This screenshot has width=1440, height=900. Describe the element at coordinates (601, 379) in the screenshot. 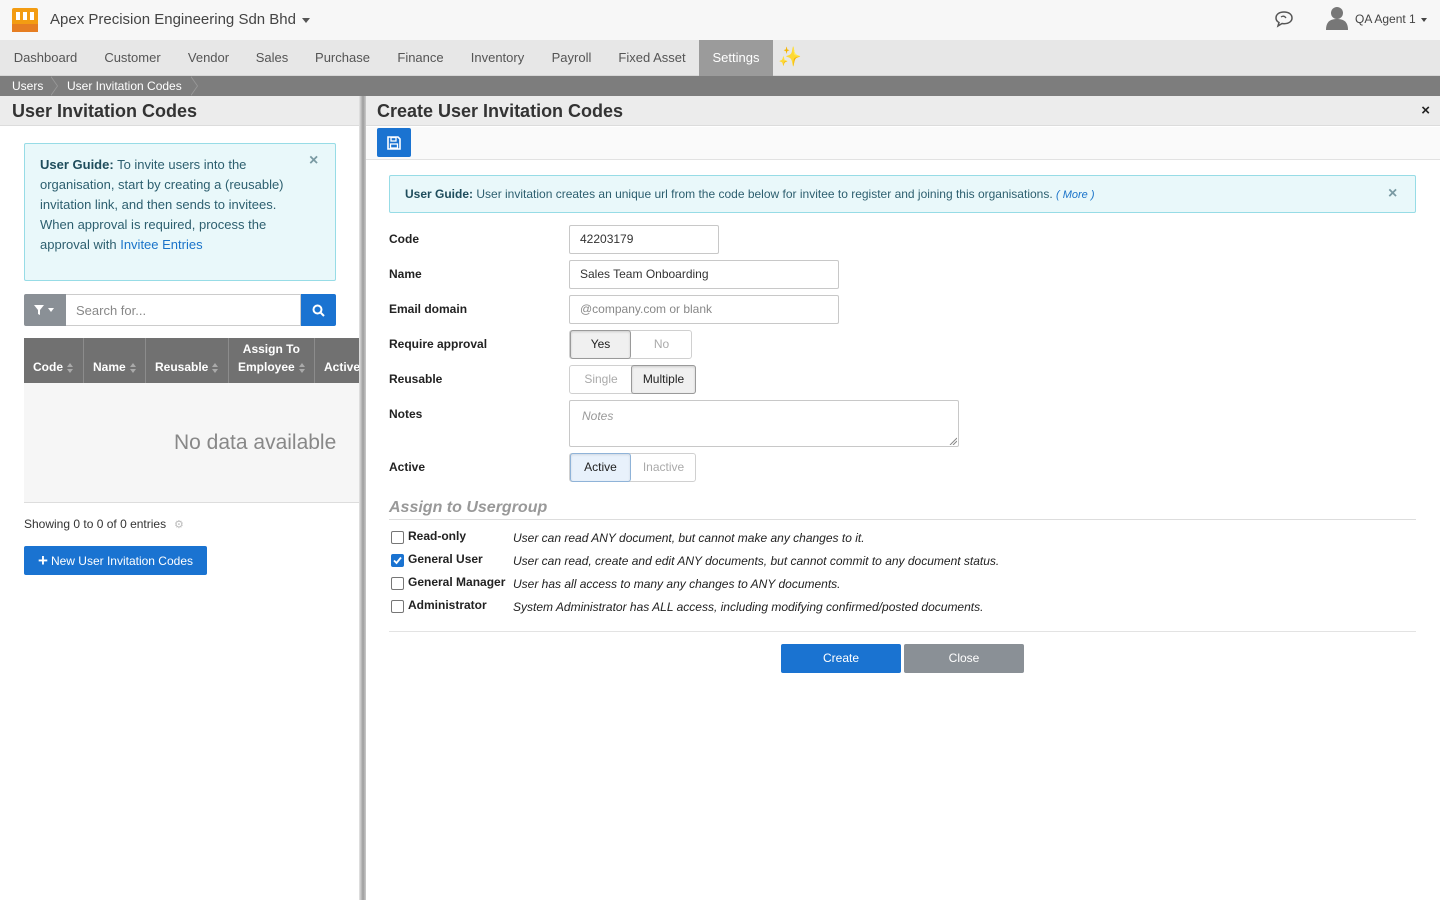

I see `reusable-single-option: Single` at that location.